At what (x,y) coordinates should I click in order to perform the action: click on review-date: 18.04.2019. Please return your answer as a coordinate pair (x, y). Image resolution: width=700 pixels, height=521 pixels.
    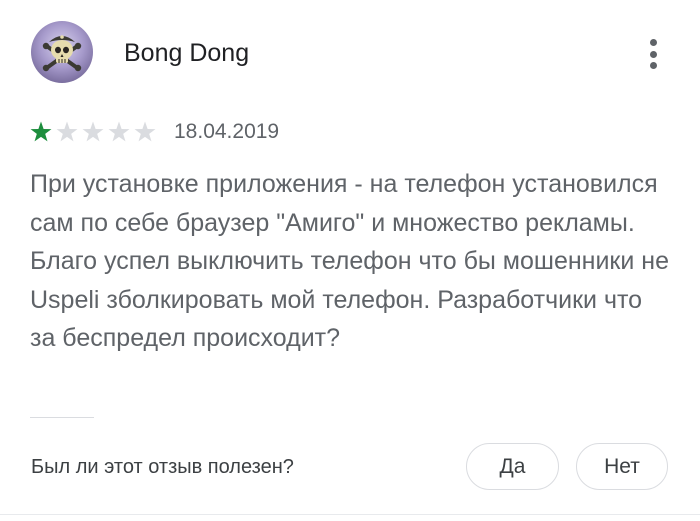
    Looking at the image, I should click on (227, 131).